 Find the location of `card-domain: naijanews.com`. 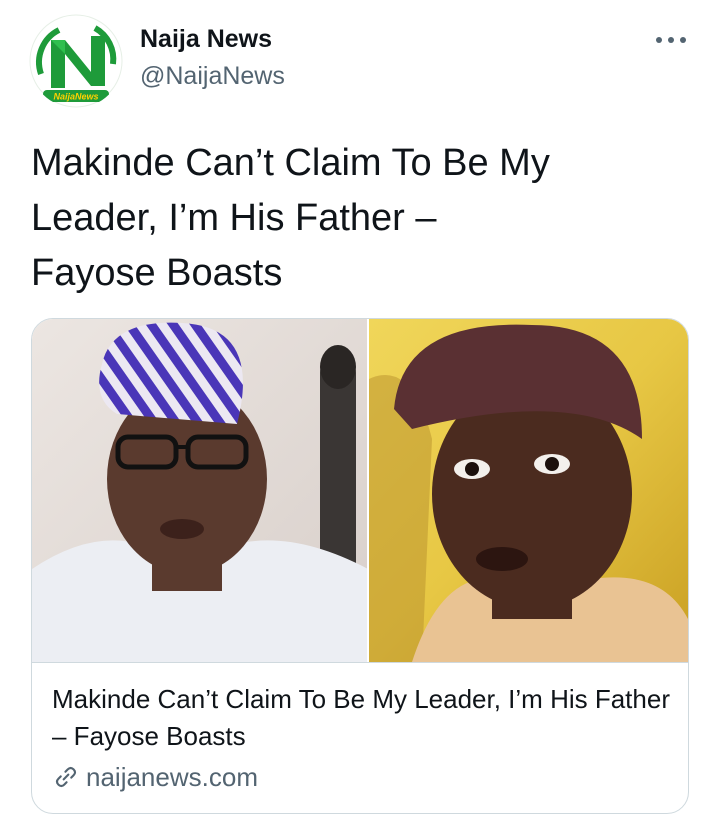

card-domain: naijanews.com is located at coordinates (172, 776).